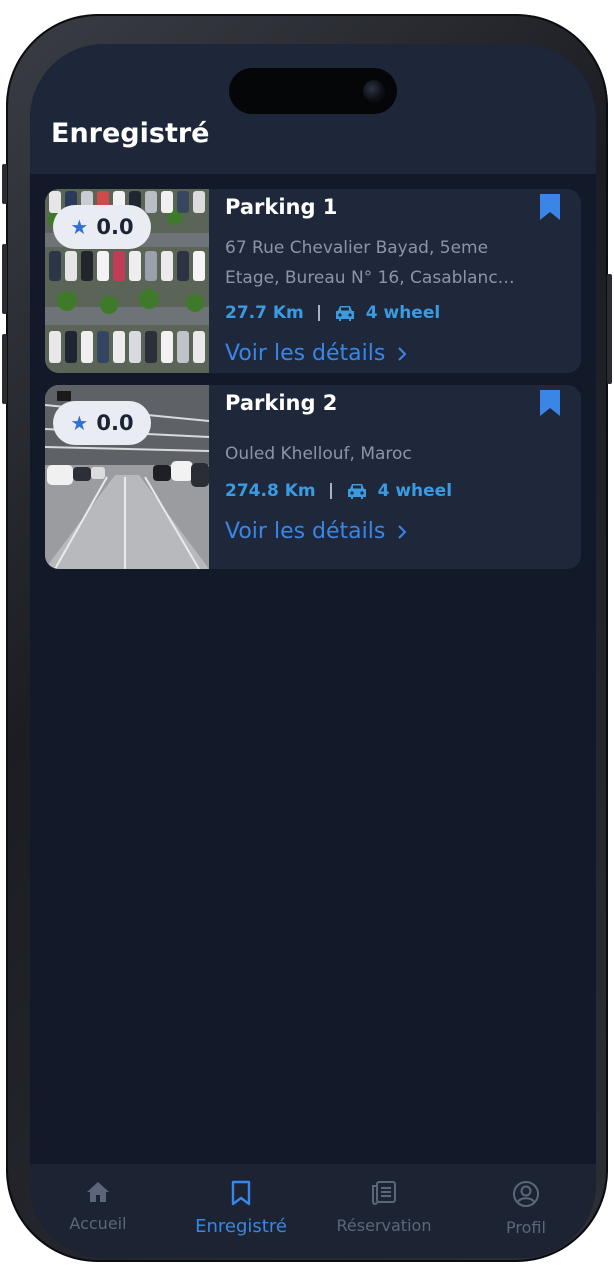 The height and width of the screenshot is (1274, 614). I want to click on tab-label: Accueil, so click(98, 1223).